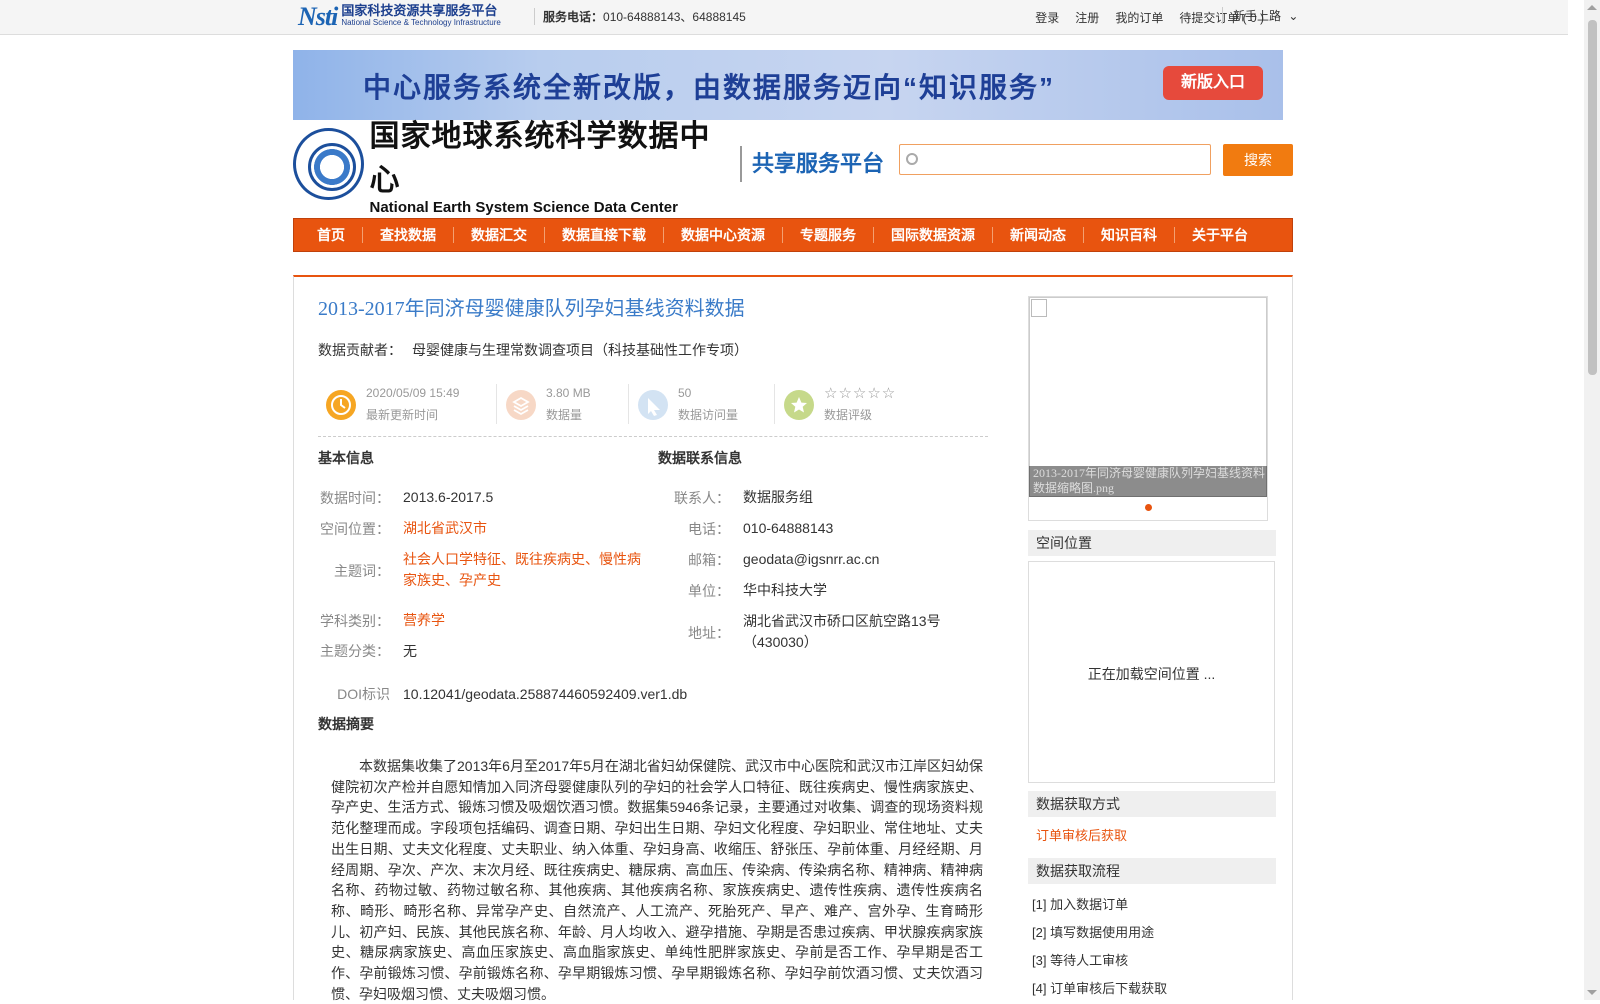  What do you see at coordinates (522, 559) in the screenshot?
I see `keywords-value-line1: 社会人口学特征、既往疾病史、慢性病` at bounding box center [522, 559].